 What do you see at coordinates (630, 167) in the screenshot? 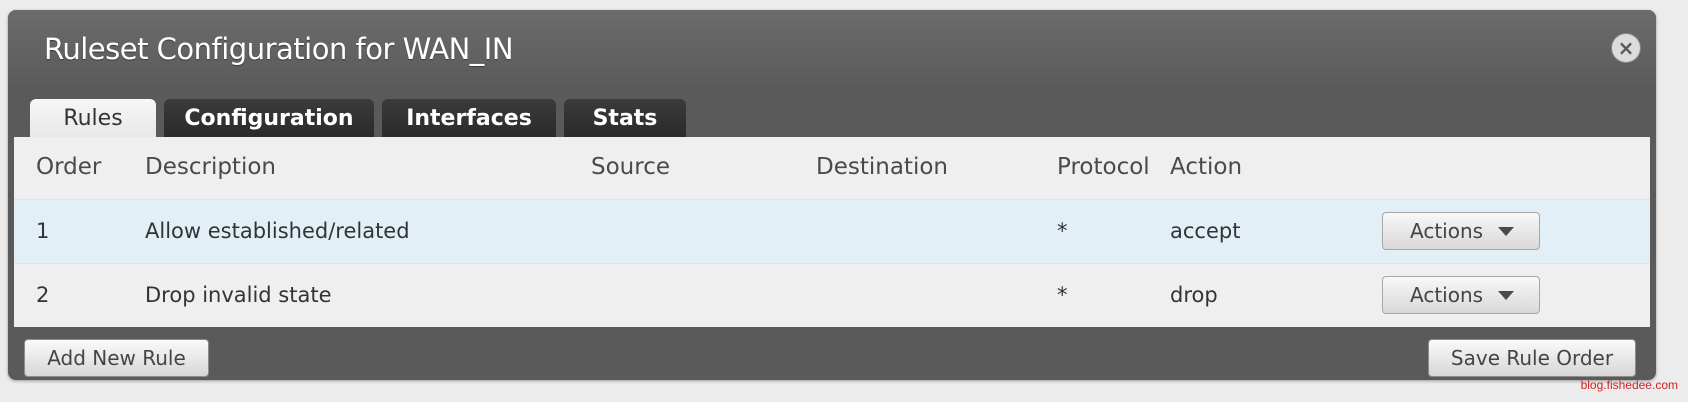
I see `column-header-source: Source` at bounding box center [630, 167].